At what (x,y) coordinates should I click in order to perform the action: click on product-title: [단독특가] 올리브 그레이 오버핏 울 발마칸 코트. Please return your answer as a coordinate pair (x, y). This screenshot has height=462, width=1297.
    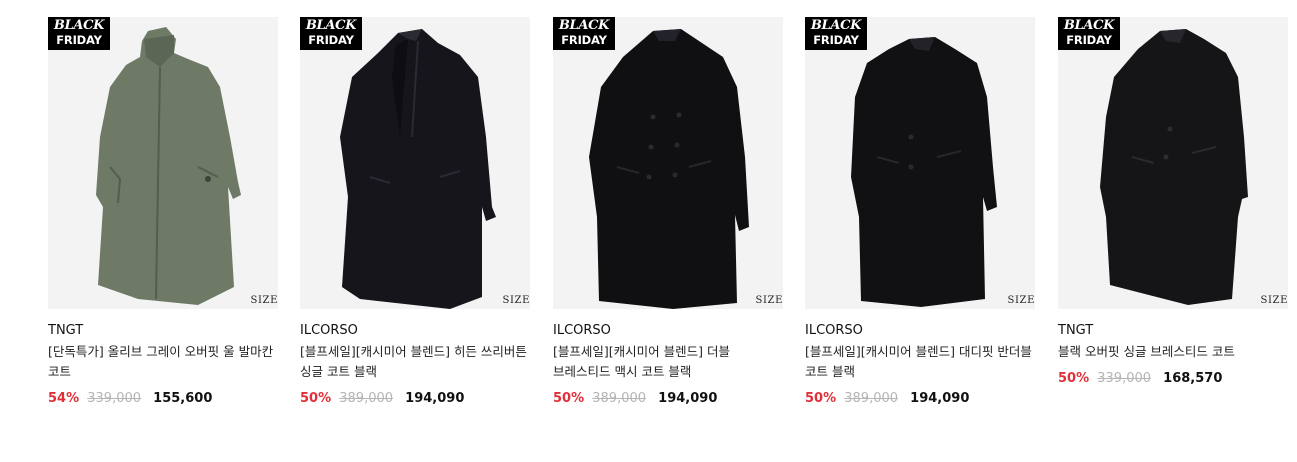
    Looking at the image, I should click on (163, 362).